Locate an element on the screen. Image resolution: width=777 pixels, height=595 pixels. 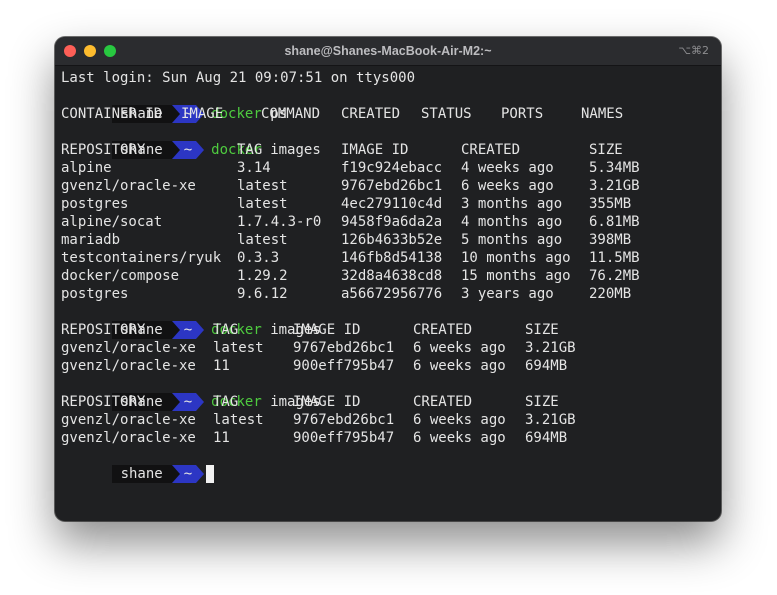
table-cell: 0.3.3 is located at coordinates (258, 258).